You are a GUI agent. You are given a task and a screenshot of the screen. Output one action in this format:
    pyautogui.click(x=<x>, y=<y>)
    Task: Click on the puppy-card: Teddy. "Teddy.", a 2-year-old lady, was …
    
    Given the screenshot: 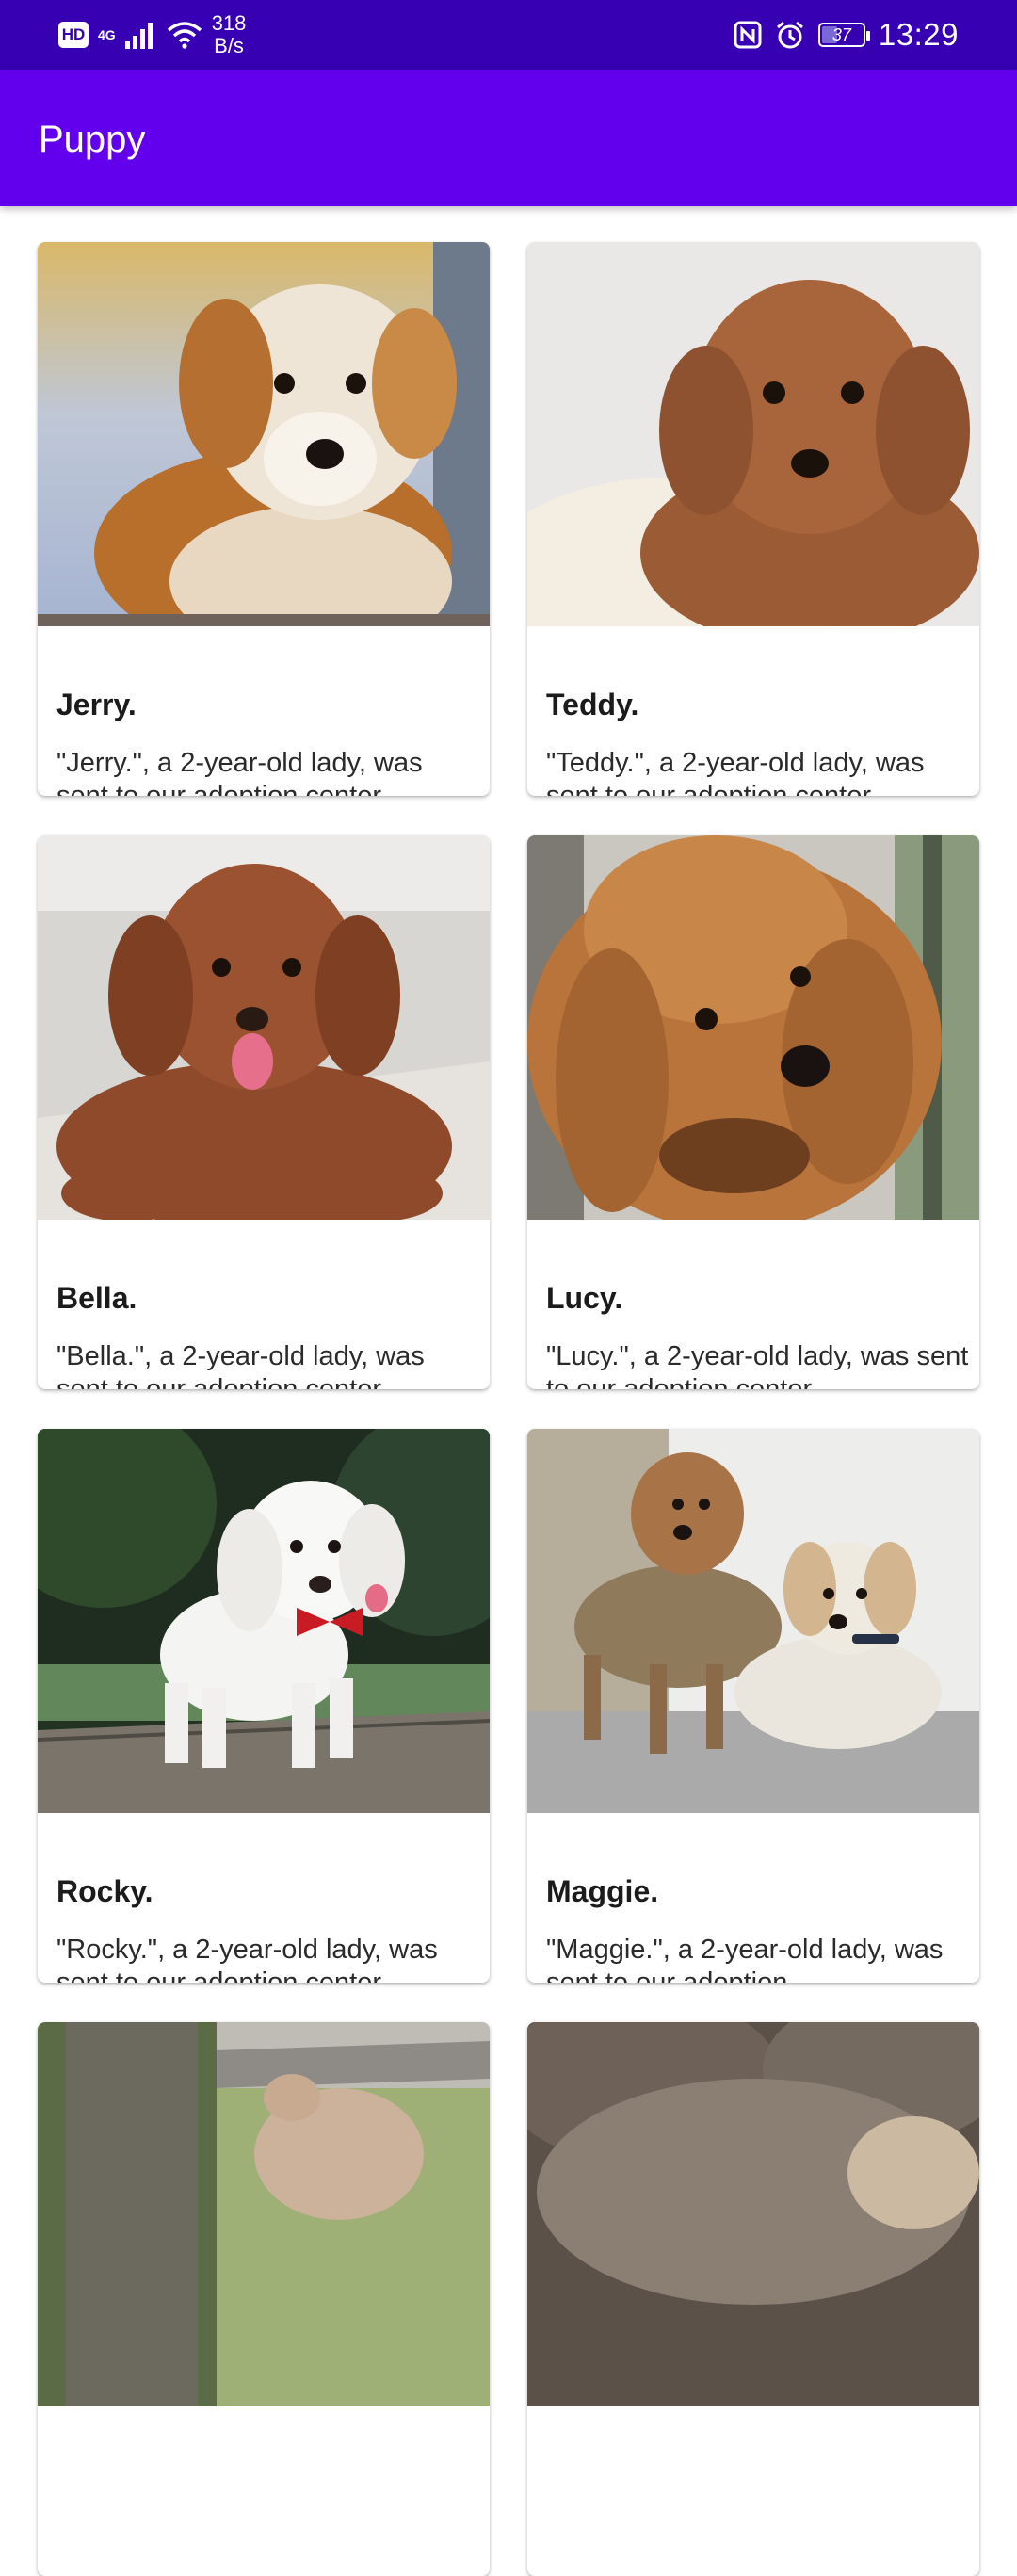 What is the action you would take?
    pyautogui.click(x=753, y=519)
    